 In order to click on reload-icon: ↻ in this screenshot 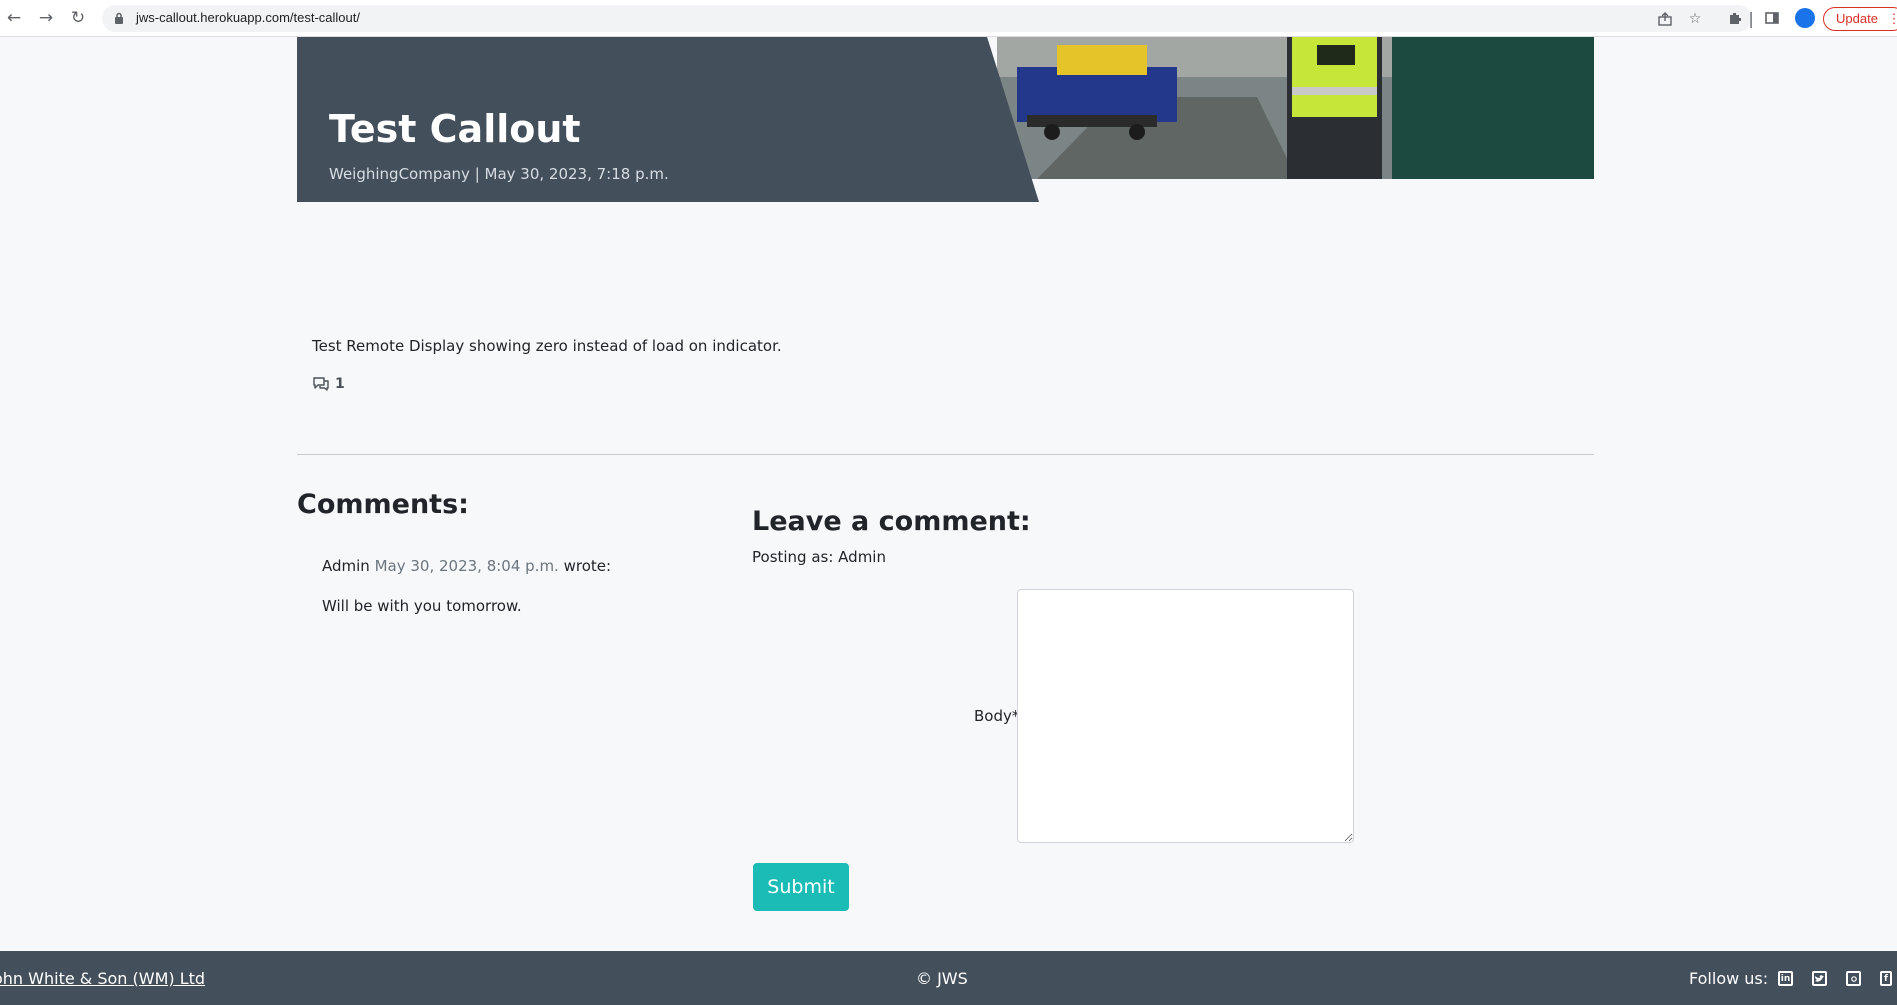, I will do `click(78, 18)`.